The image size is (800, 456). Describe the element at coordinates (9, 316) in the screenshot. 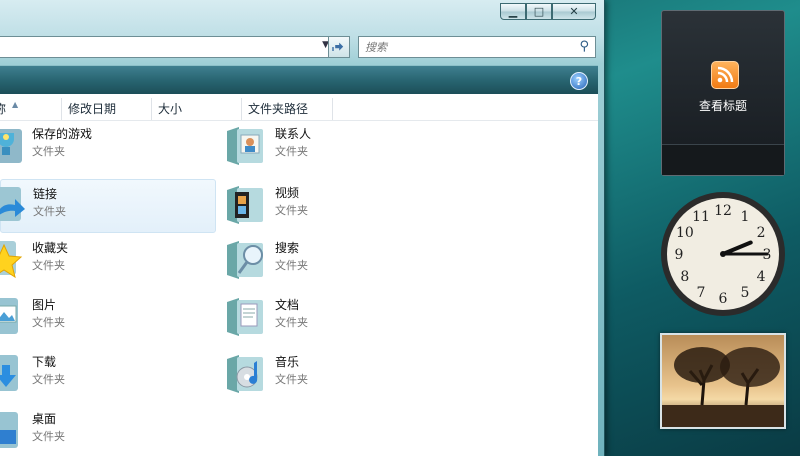

I see `pictures-icon` at that location.